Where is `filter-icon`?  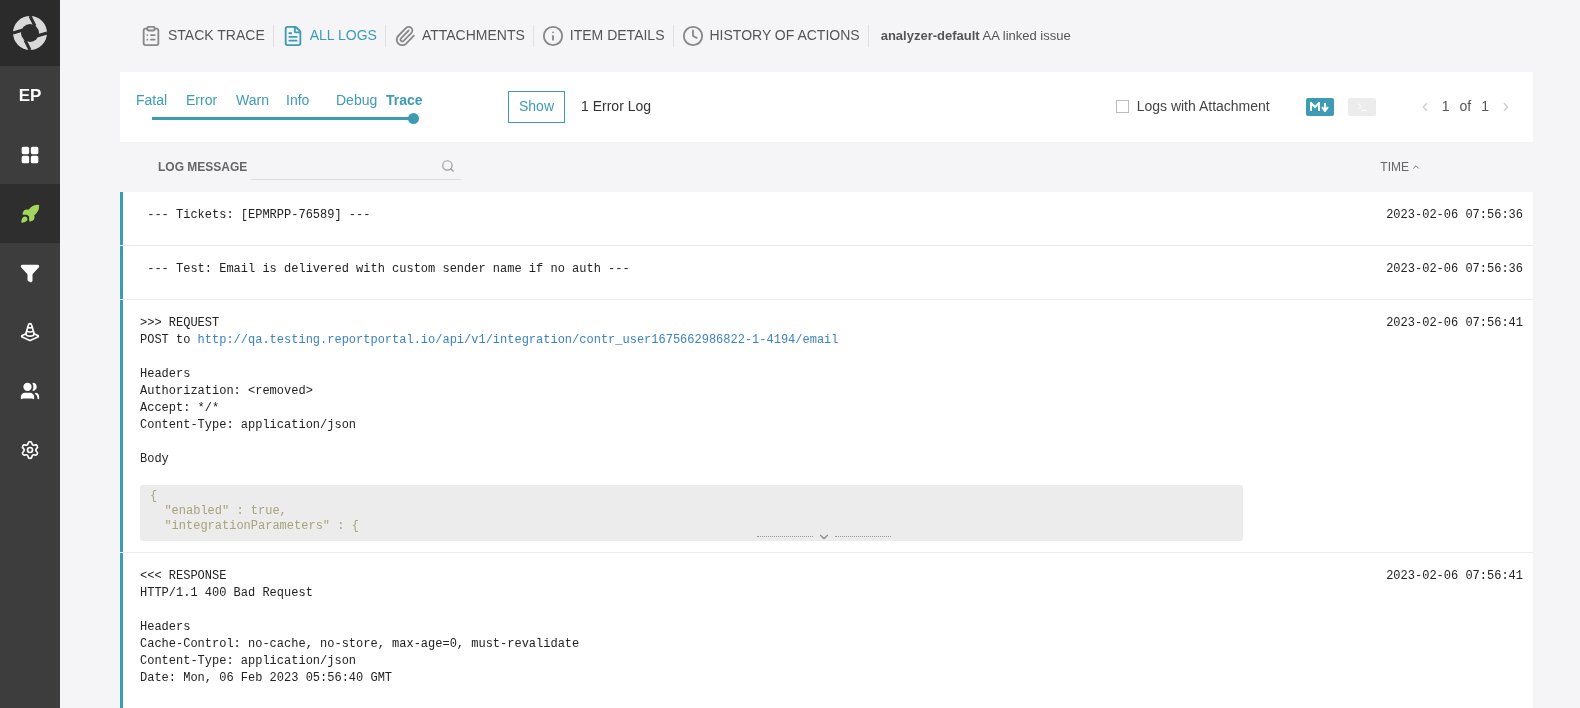
filter-icon is located at coordinates (30, 272).